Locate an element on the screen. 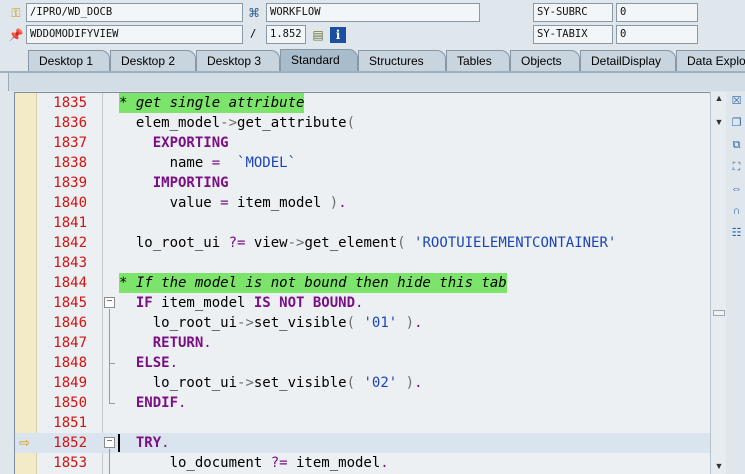  tab-desktop-2: Desktop 2 is located at coordinates (153, 61).